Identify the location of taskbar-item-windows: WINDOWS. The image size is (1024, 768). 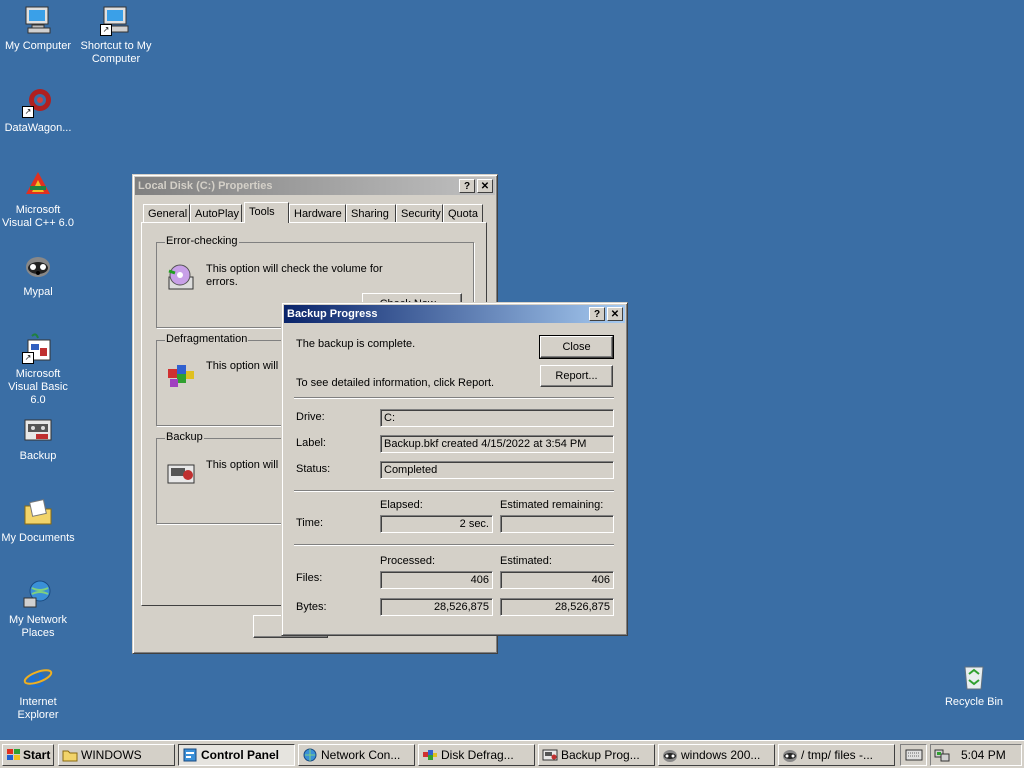
(116, 755).